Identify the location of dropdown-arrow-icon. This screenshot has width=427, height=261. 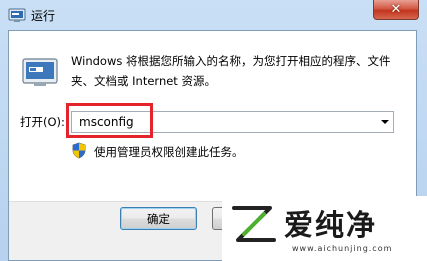
(385, 122).